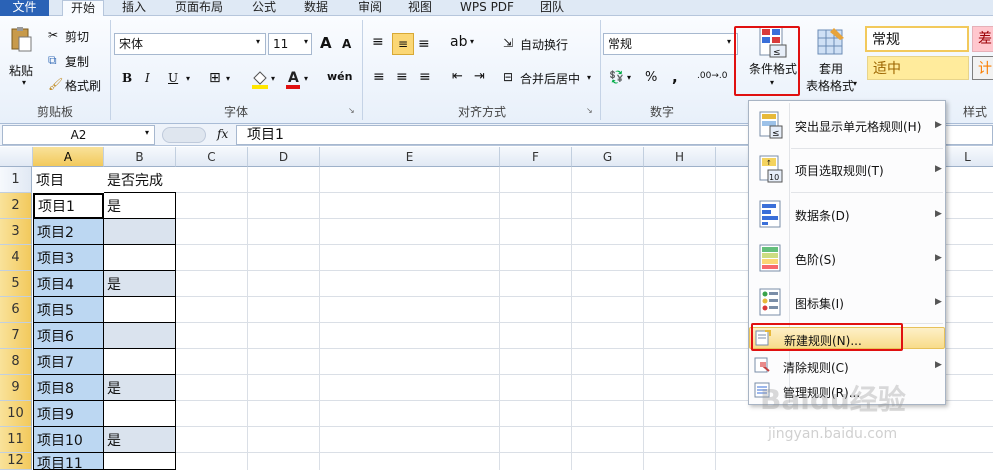 The image size is (993, 470). What do you see at coordinates (847, 366) in the screenshot?
I see `menu-item-clear-rules: 清除规则(C) ▶` at bounding box center [847, 366].